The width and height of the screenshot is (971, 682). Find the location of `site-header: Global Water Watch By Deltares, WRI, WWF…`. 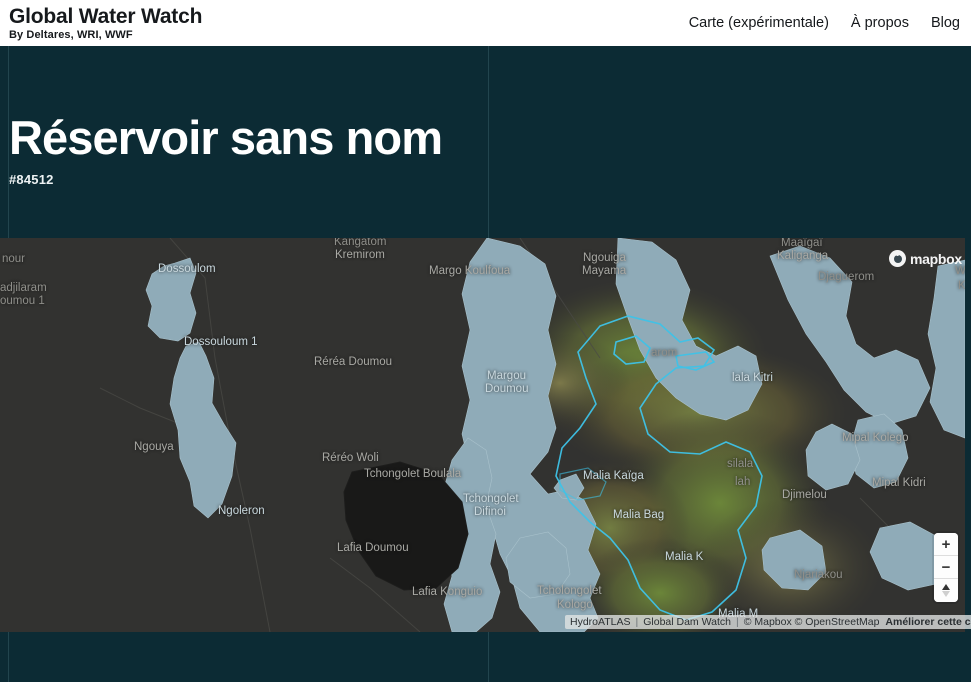

site-header: Global Water Watch By Deltares, WRI, WWF… is located at coordinates (485, 23).